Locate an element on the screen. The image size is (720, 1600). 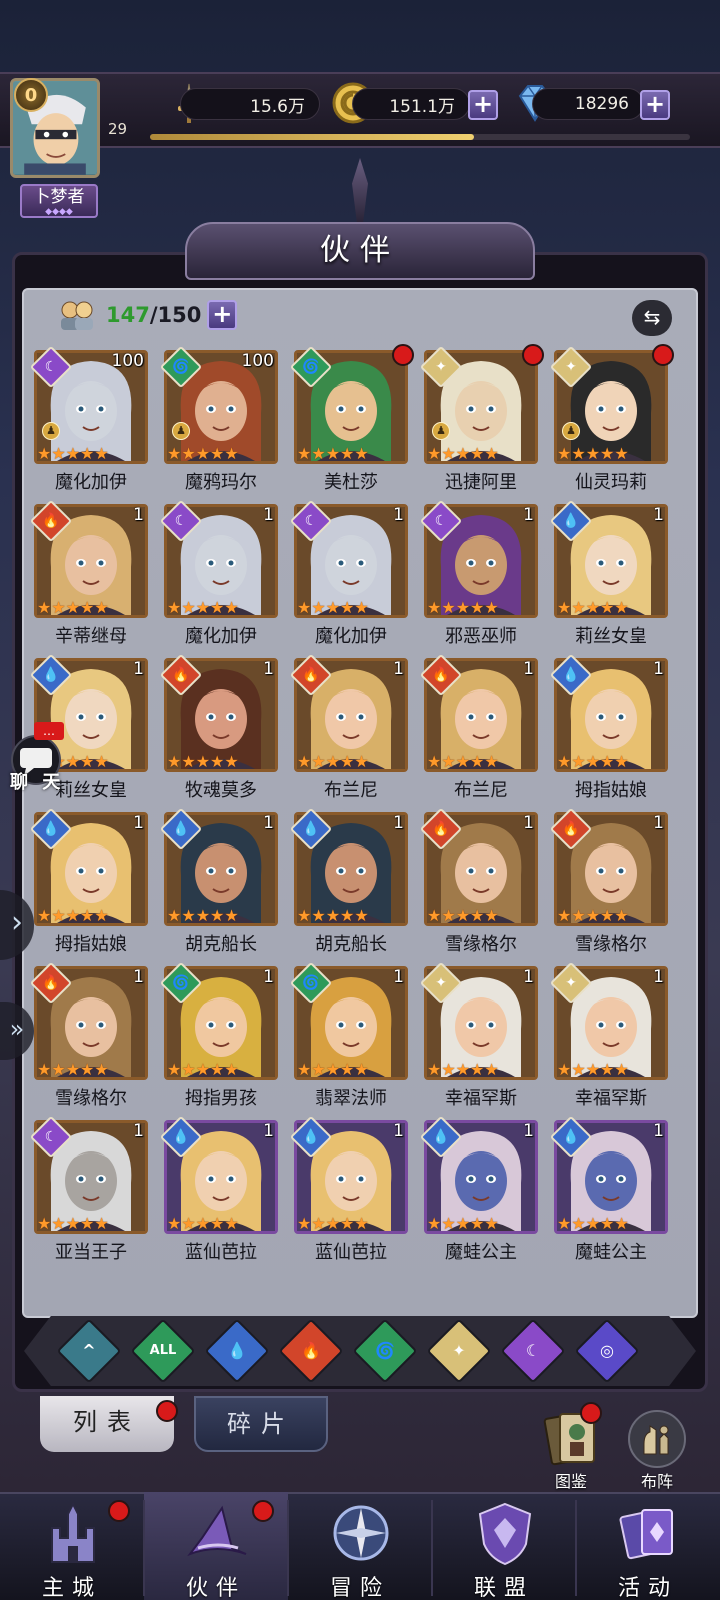
chat-label: 聊 天 is located at coordinates (37, 781).